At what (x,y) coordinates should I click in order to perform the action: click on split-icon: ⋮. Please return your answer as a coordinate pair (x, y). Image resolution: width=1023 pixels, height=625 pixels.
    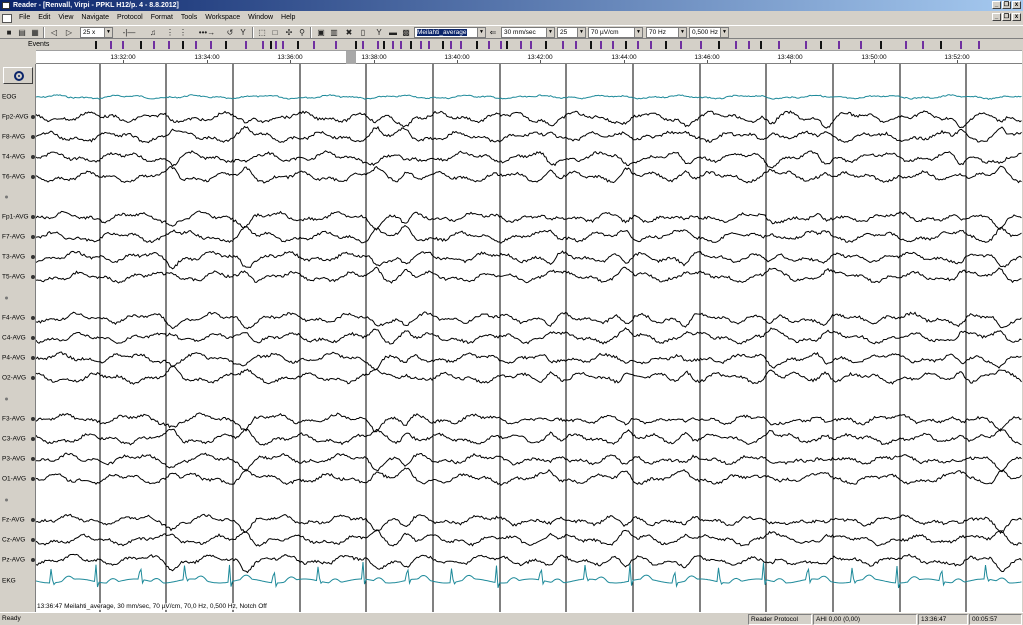
    Looking at the image, I should click on (170, 32).